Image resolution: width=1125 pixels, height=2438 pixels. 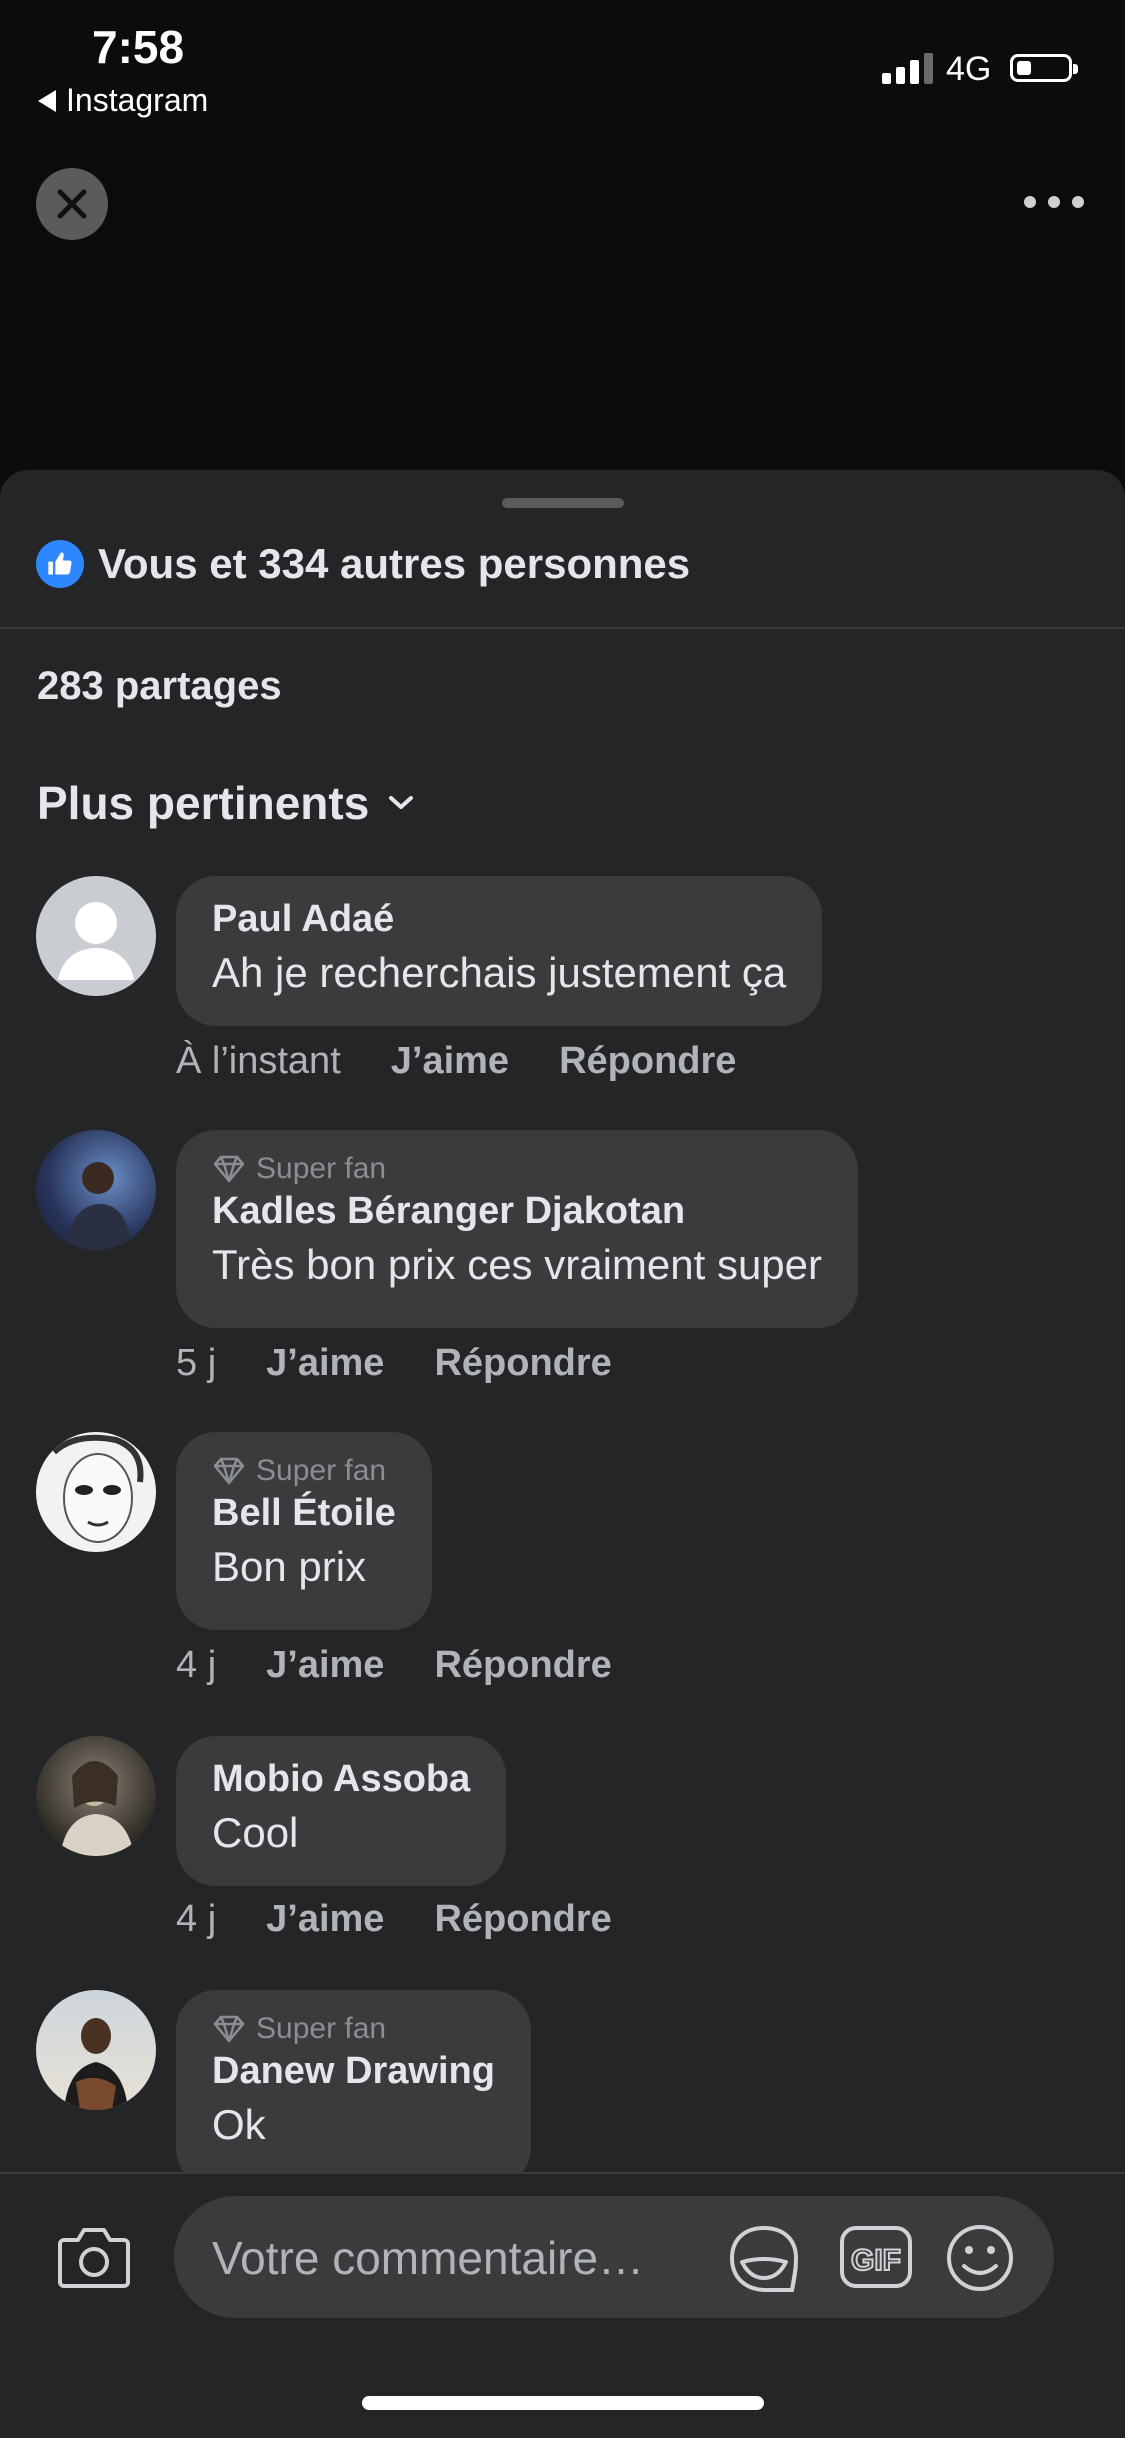 I want to click on comment-text: Ah je recherchais justement ça, so click(x=499, y=972).